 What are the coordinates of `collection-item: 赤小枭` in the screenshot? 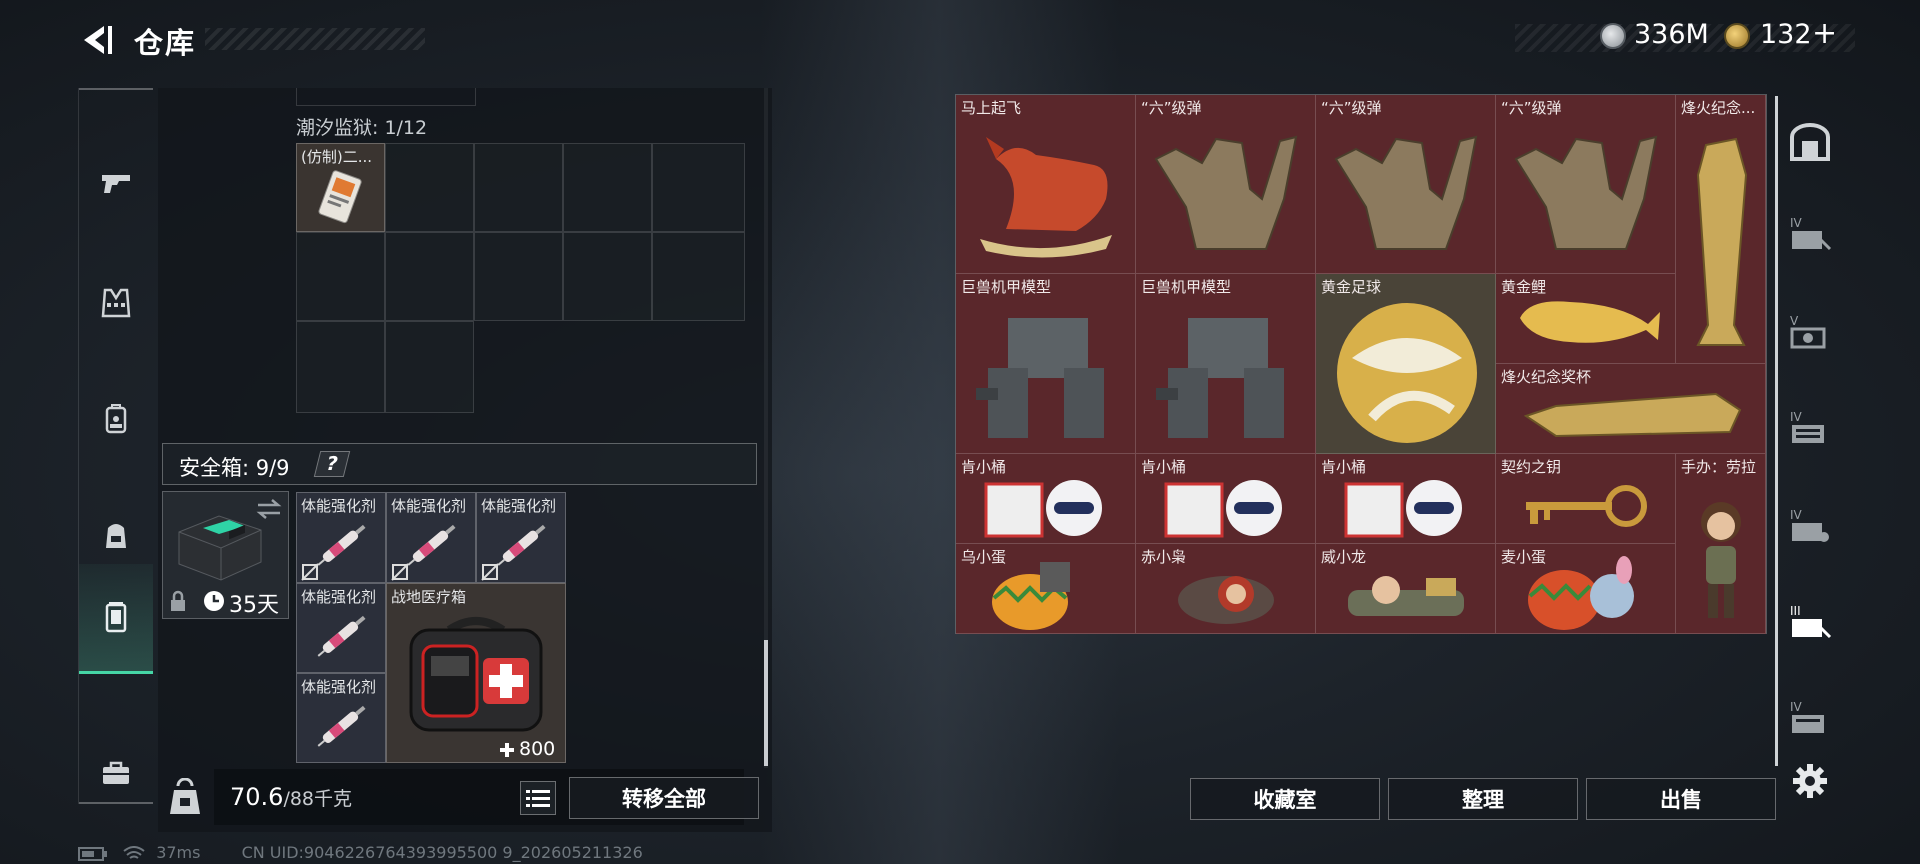 It's located at (1226, 589).